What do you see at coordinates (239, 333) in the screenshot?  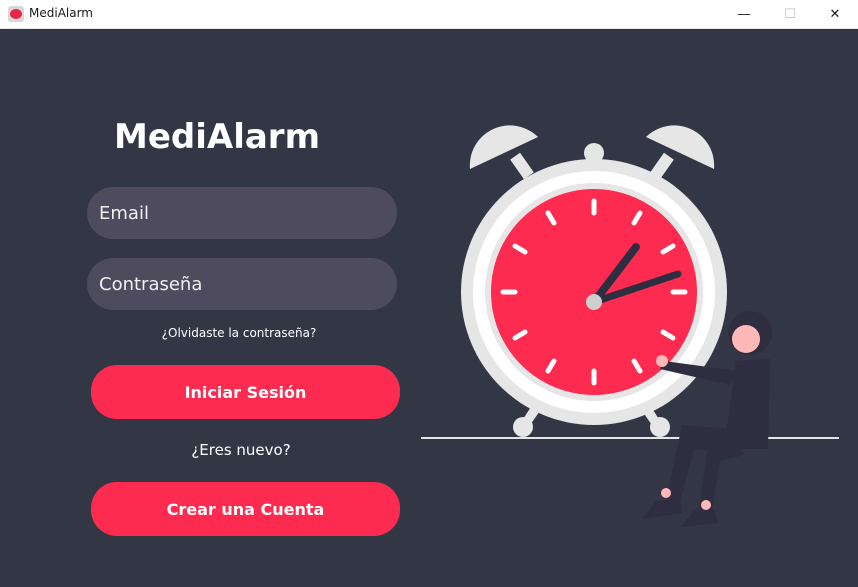 I see `forgot-password-link: ¿Olvidaste la contraseña?` at bounding box center [239, 333].